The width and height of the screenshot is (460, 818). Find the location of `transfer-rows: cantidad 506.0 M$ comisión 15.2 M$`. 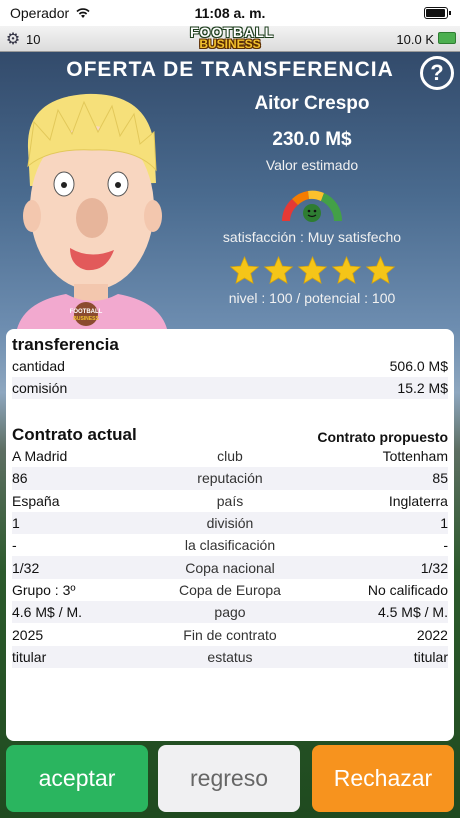

transfer-rows: cantidad 506.0 M$ comisión 15.2 M$ is located at coordinates (230, 377).